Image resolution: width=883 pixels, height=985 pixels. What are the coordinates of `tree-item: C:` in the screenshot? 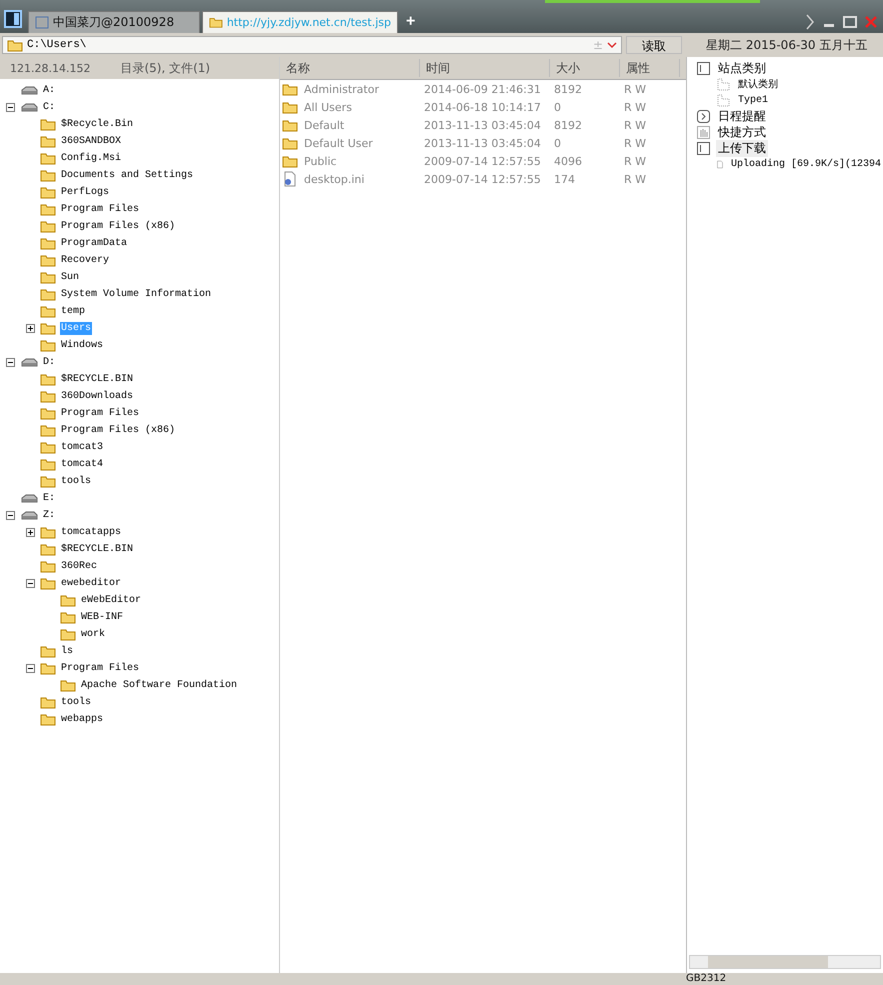 It's located at (49, 107).